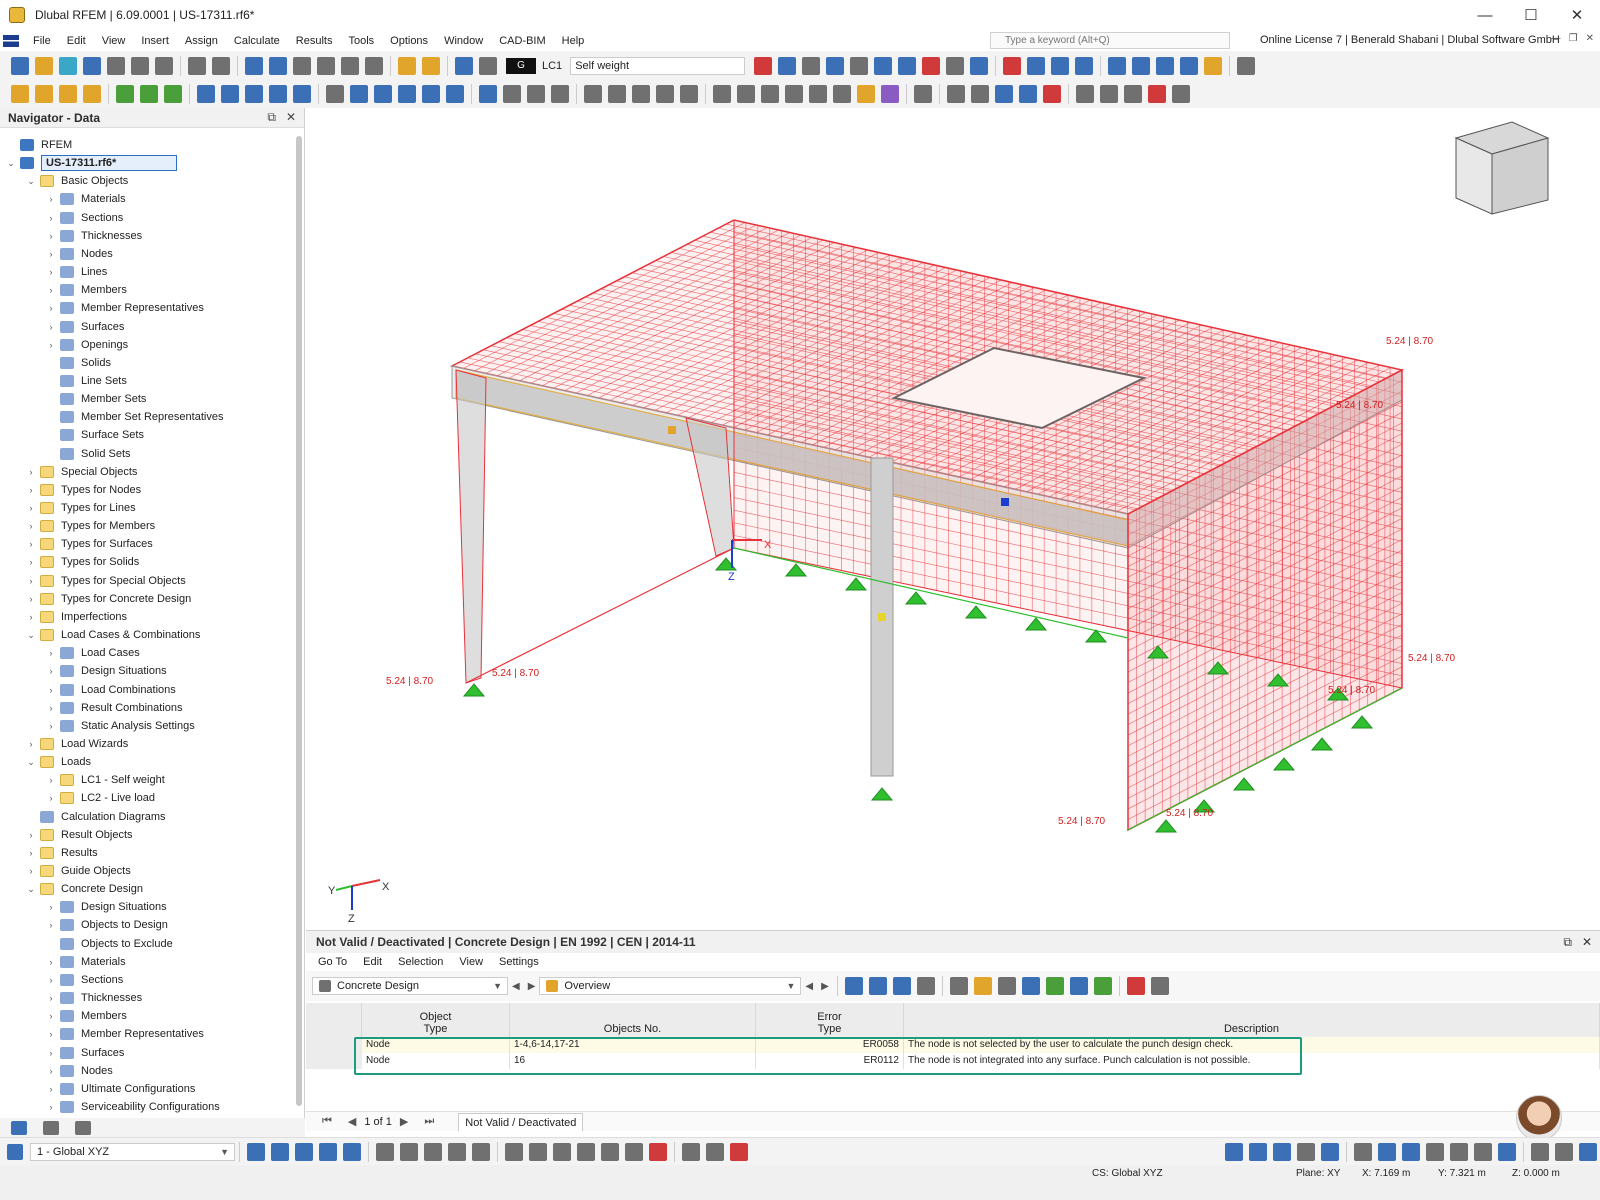 This screenshot has width=1600, height=1200. What do you see at coordinates (145, 744) in the screenshot?
I see `tree-item: › Load Wizards` at bounding box center [145, 744].